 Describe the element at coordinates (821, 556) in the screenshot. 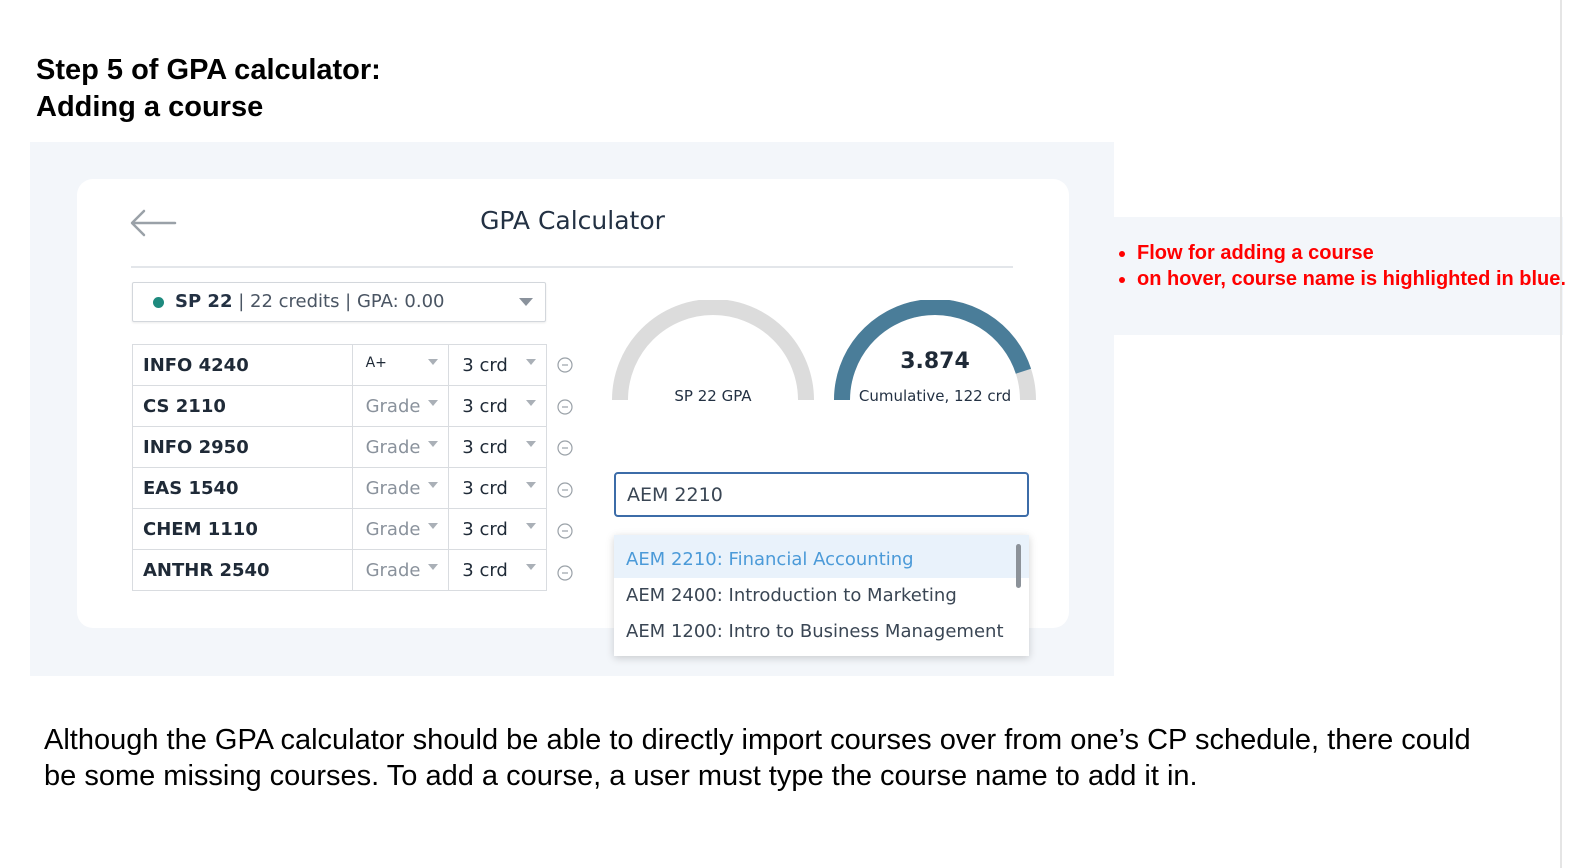

I see `suggestion-item: AEM 2210: Financial Accounting` at that location.